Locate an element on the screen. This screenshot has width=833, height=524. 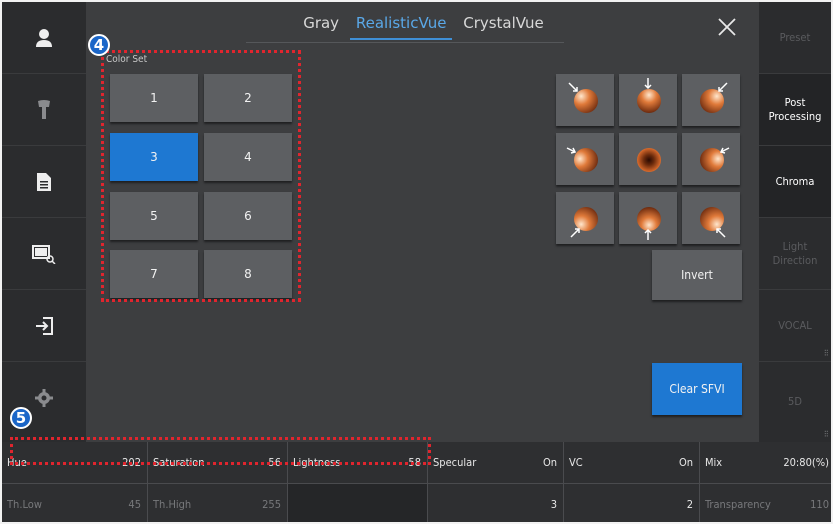
clear-sfvi-button: Clear SFVI is located at coordinates (697, 389).